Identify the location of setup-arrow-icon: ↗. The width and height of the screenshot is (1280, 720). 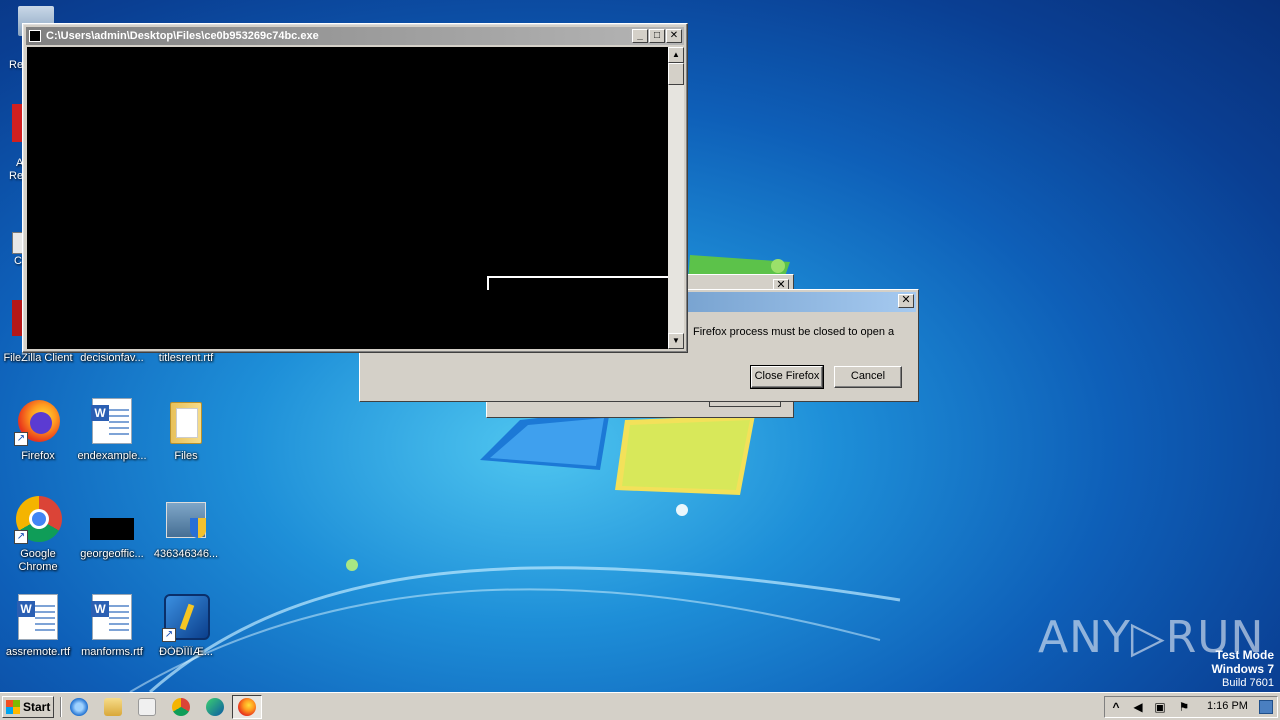
(186, 618).